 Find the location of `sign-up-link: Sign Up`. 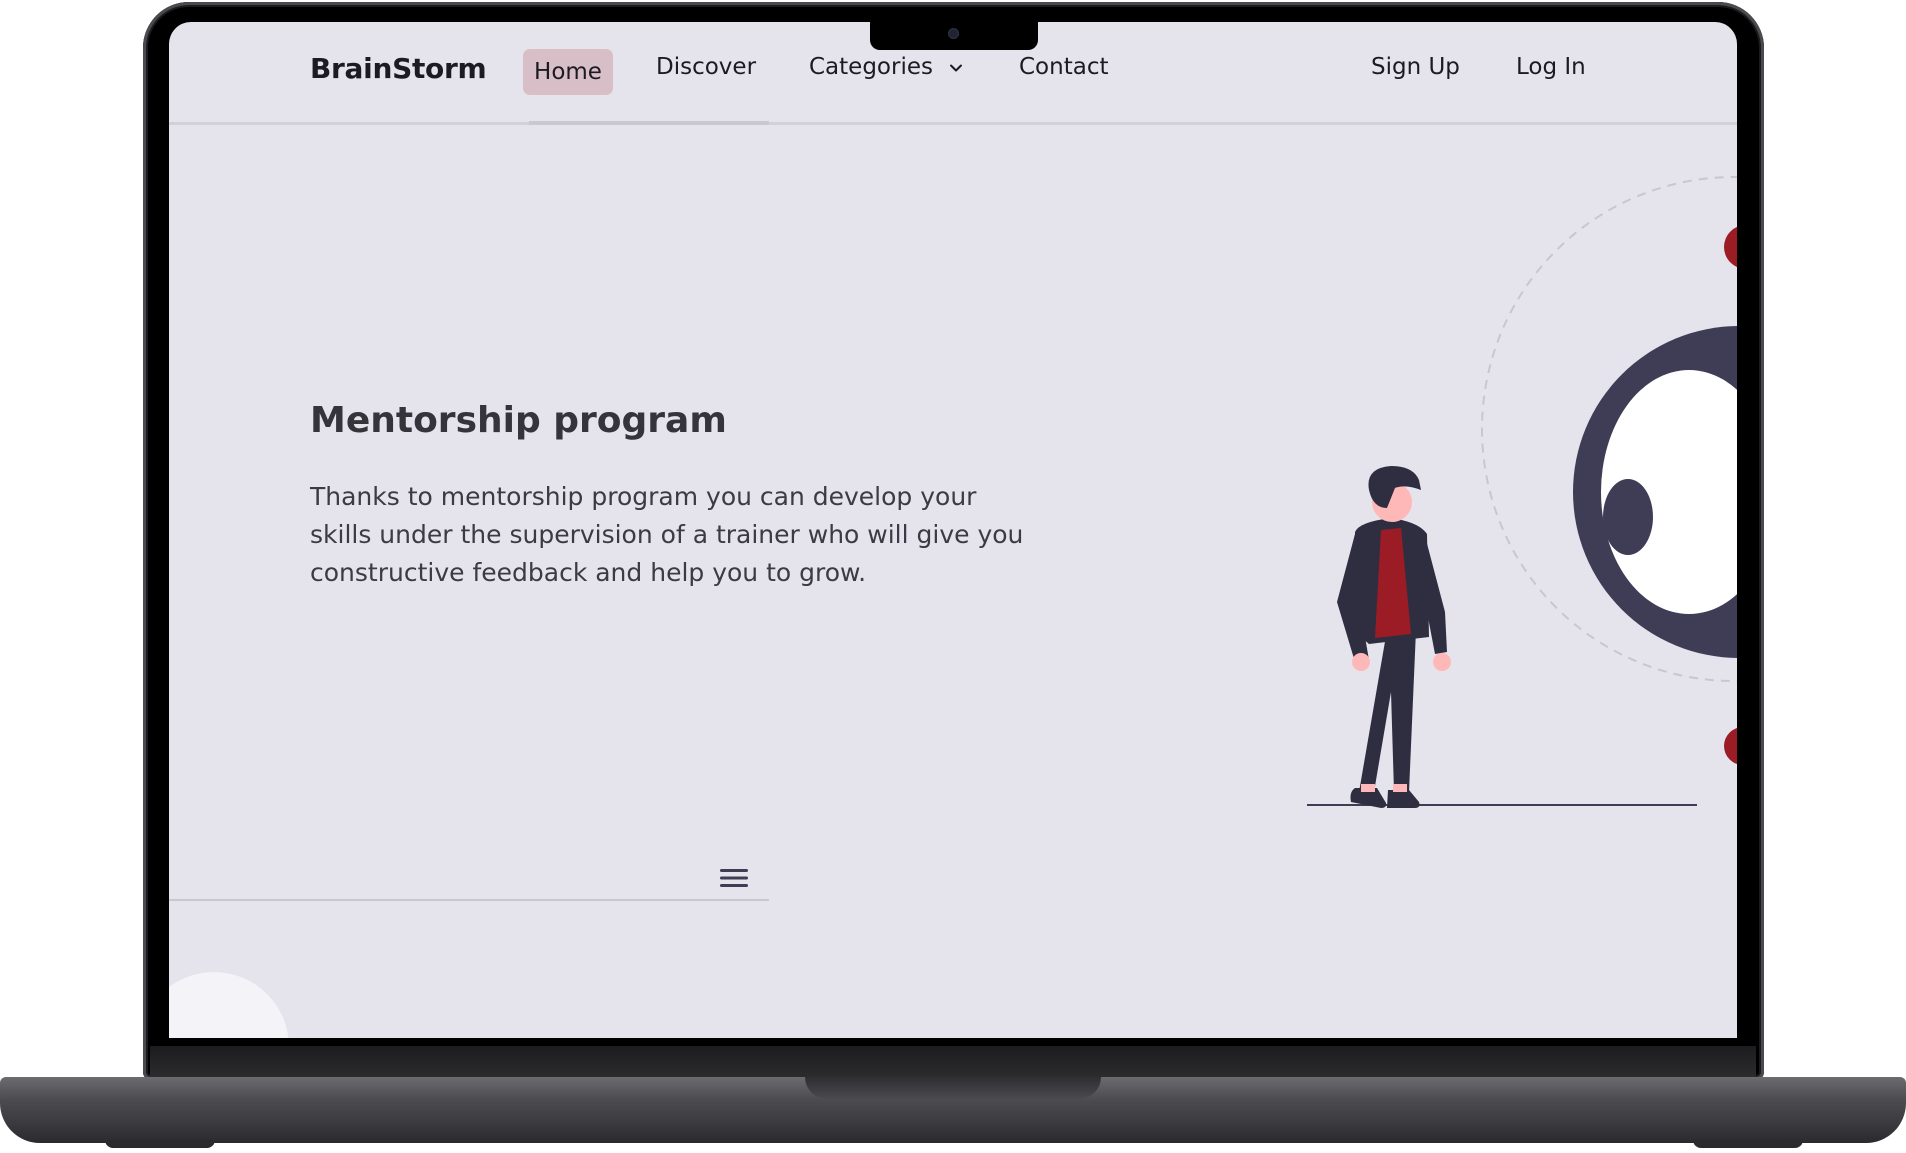

sign-up-link: Sign Up is located at coordinates (1415, 67).